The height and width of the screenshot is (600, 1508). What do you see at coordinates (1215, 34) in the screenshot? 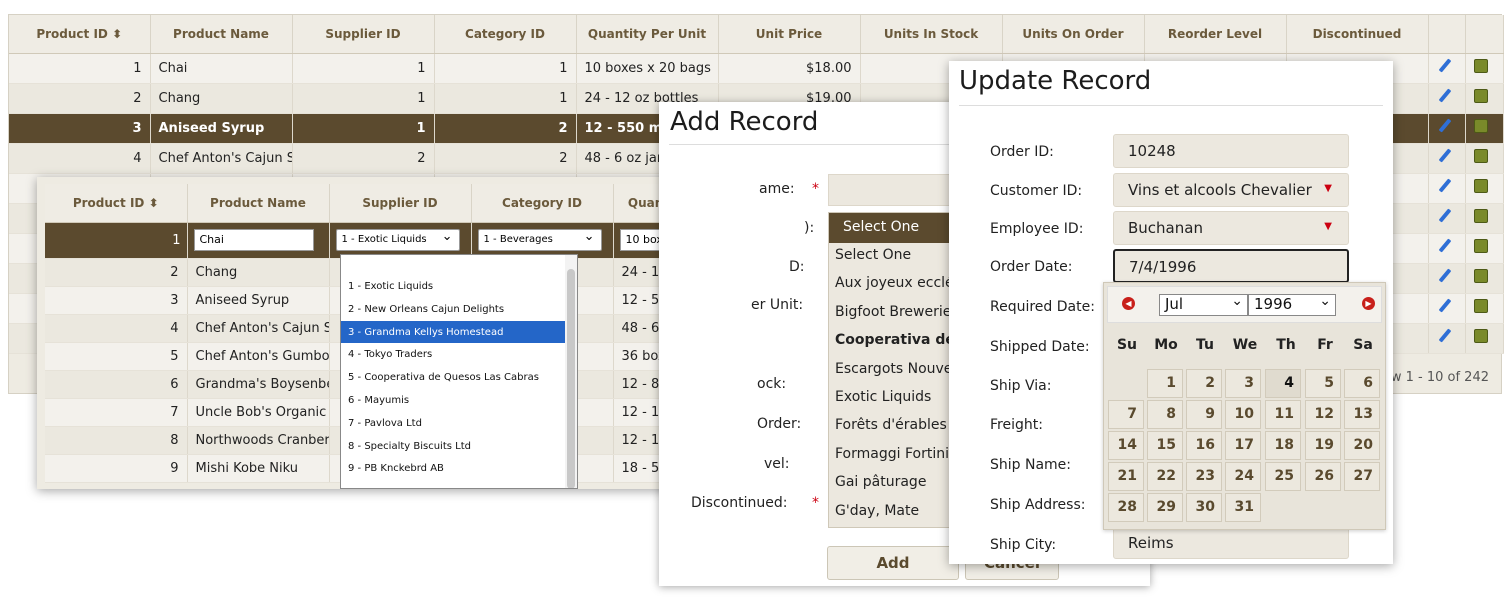
I see `col-header-reorder-level: Reorder Level` at bounding box center [1215, 34].